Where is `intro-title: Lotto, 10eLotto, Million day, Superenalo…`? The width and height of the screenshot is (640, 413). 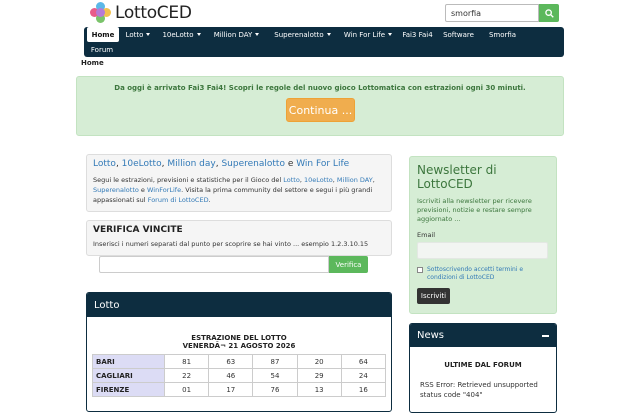 intro-title: Lotto, 10eLotto, Million day, Superenalo… is located at coordinates (239, 164).